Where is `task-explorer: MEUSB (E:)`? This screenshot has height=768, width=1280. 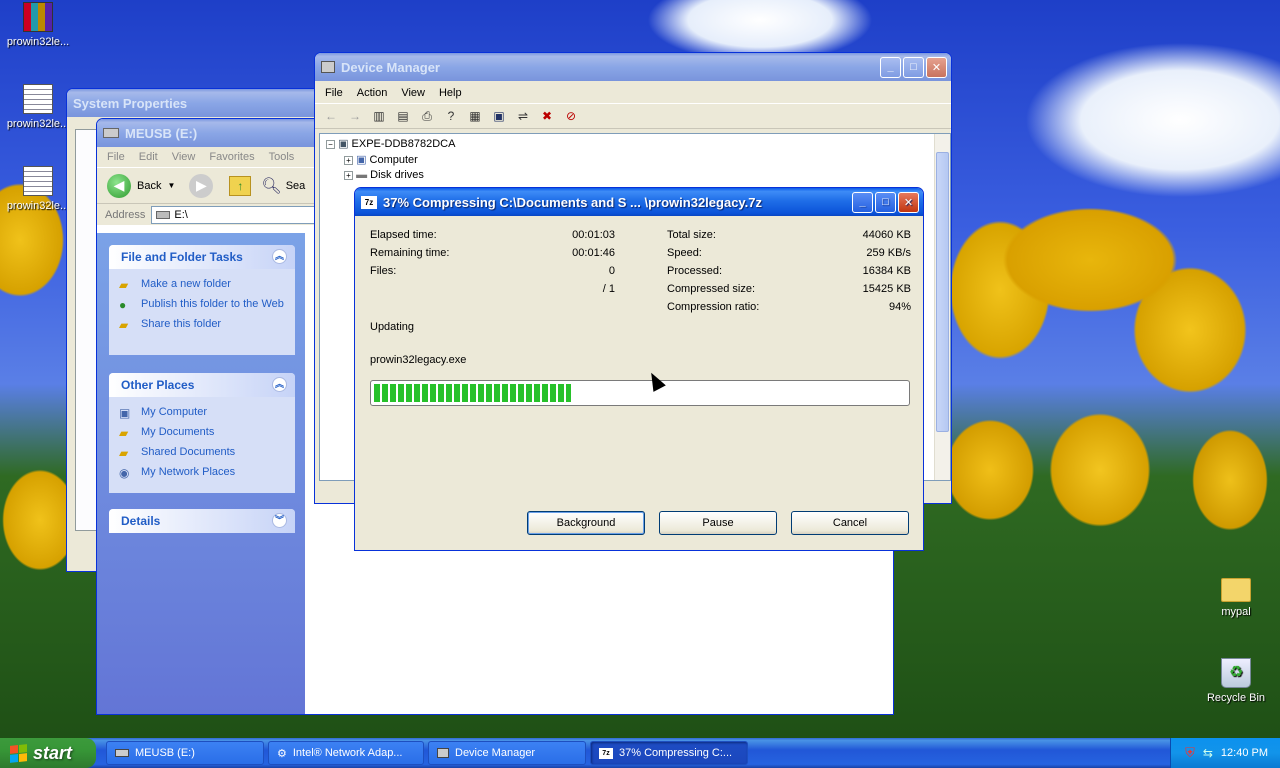
task-explorer: MEUSB (E:) is located at coordinates (185, 753).